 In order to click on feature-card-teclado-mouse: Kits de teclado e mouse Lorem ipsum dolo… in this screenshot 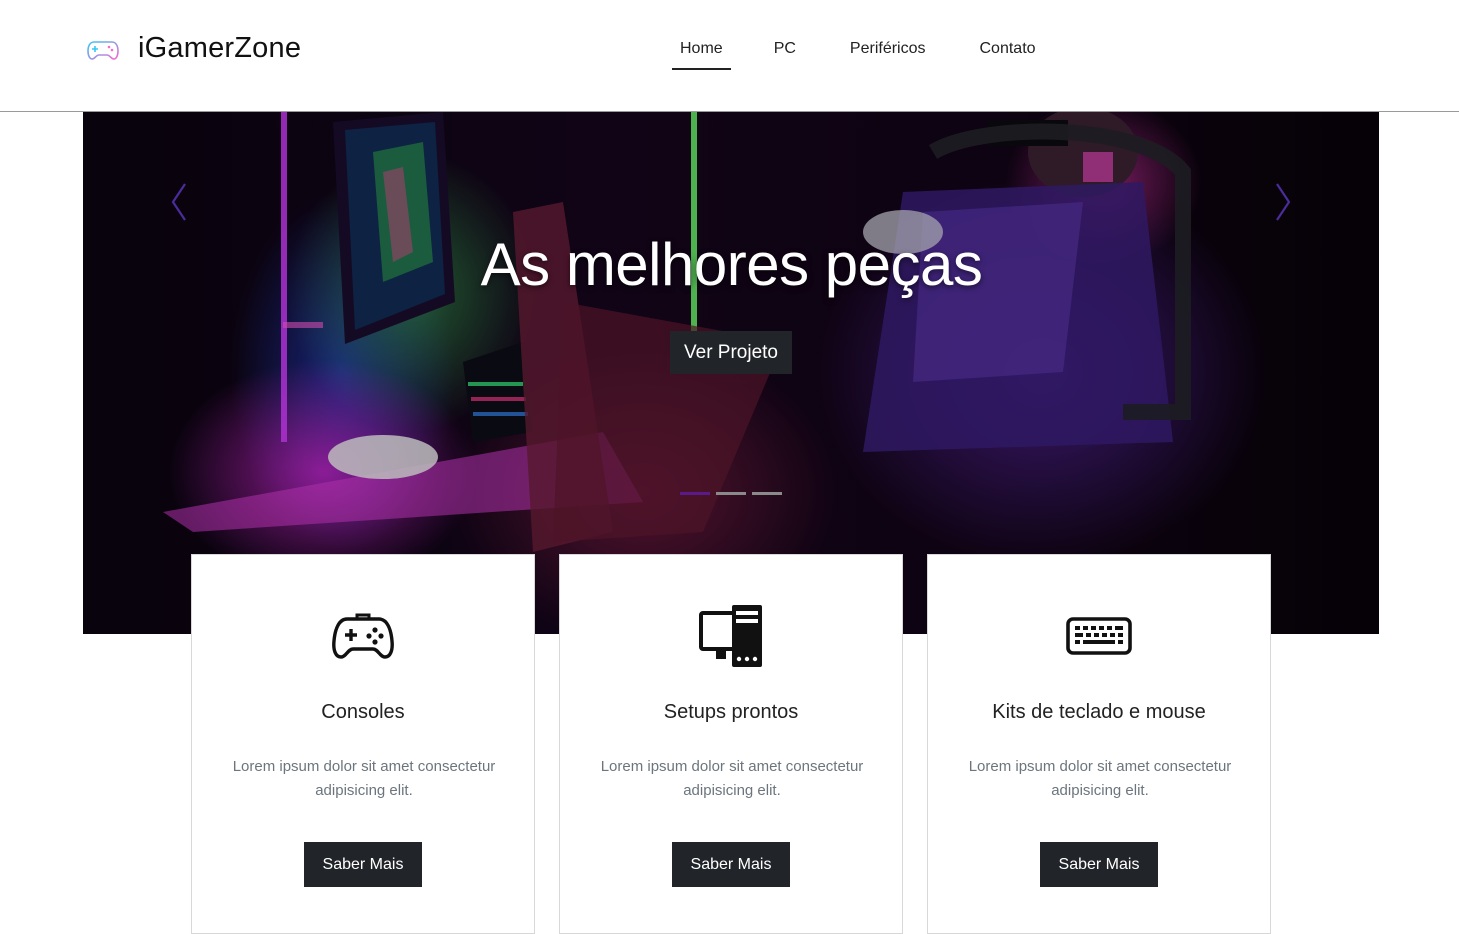, I will do `click(1099, 744)`.